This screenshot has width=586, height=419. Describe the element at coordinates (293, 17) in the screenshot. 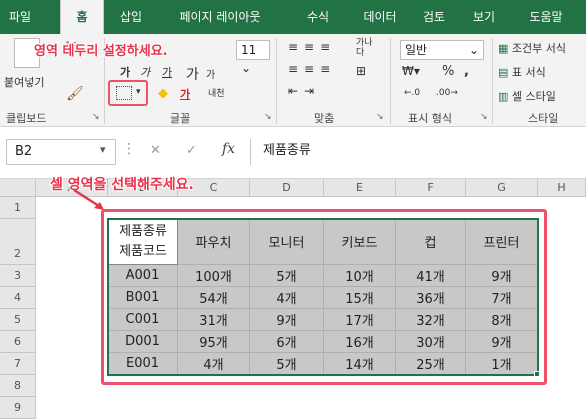

I see `ribbon-tab-bar: 파일 홈 삽입 페이지 레이아웃 수식 데이터 검토 보기 도움말` at that location.